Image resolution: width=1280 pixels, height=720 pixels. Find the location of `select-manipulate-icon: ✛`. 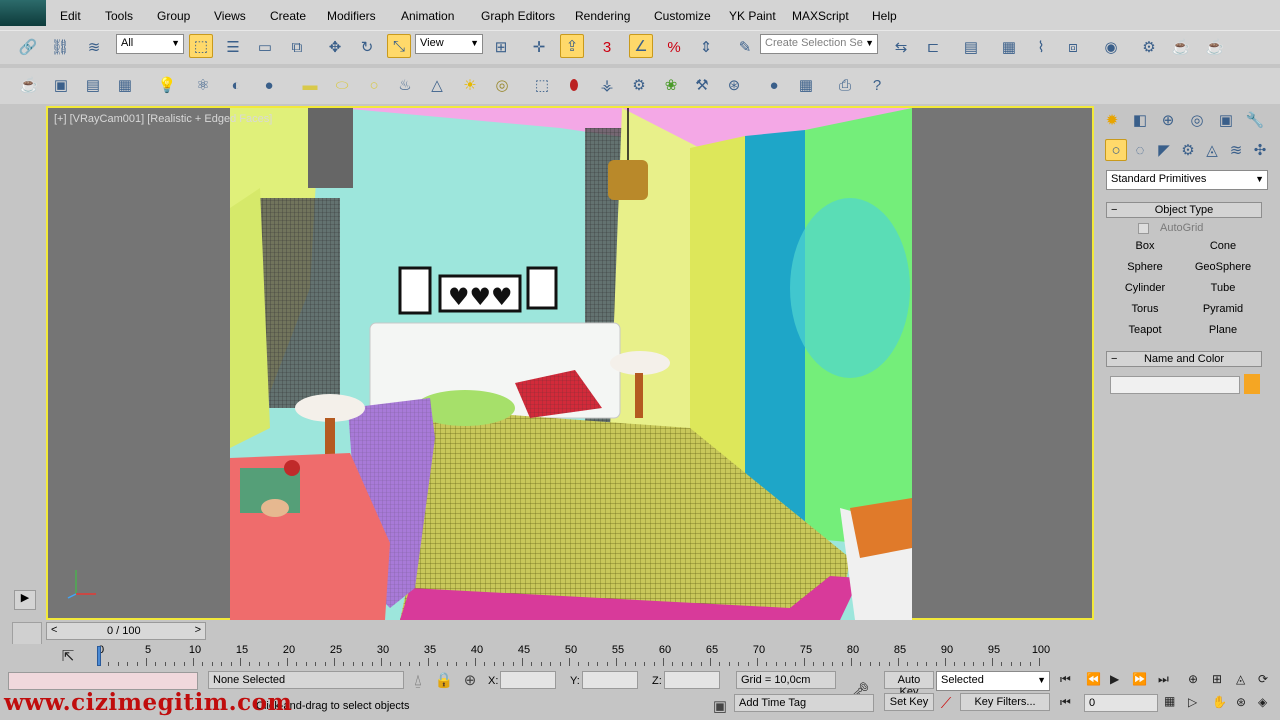

select-manipulate-icon: ✛ is located at coordinates (539, 47).